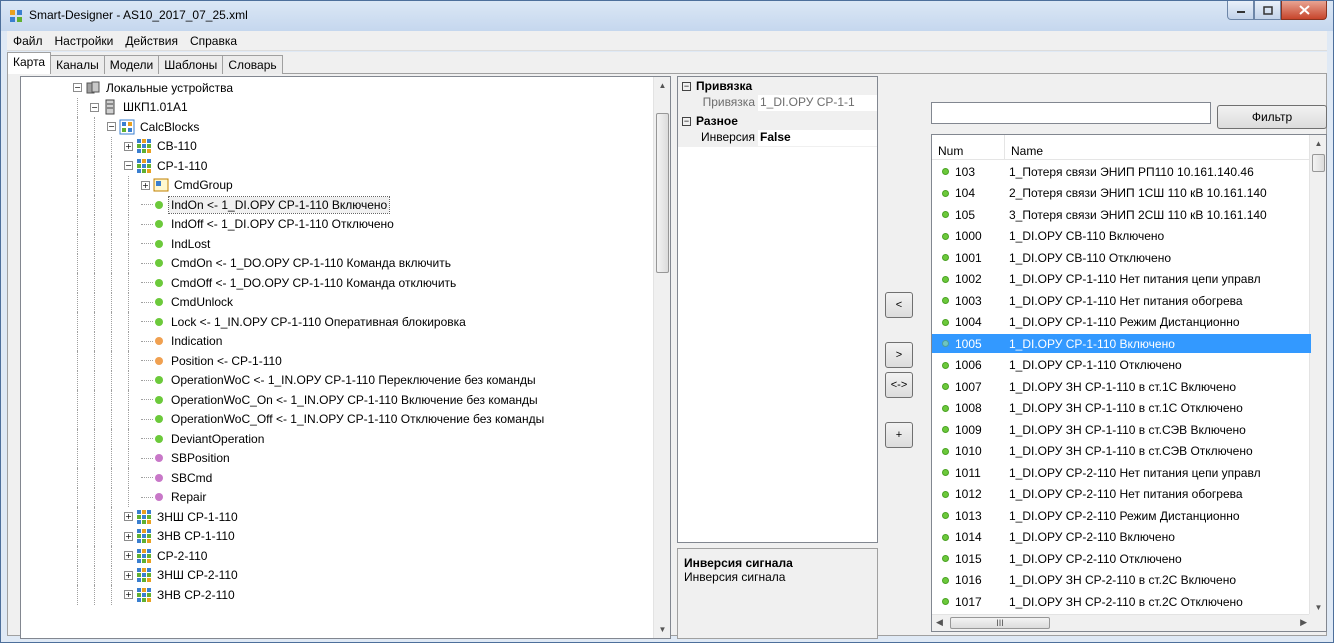 This screenshot has height=643, width=1334. Describe the element at coordinates (1121, 236) in the screenshot. I see `list-row: 1000 1_DI.ОРУ СВ-110 Включено` at that location.